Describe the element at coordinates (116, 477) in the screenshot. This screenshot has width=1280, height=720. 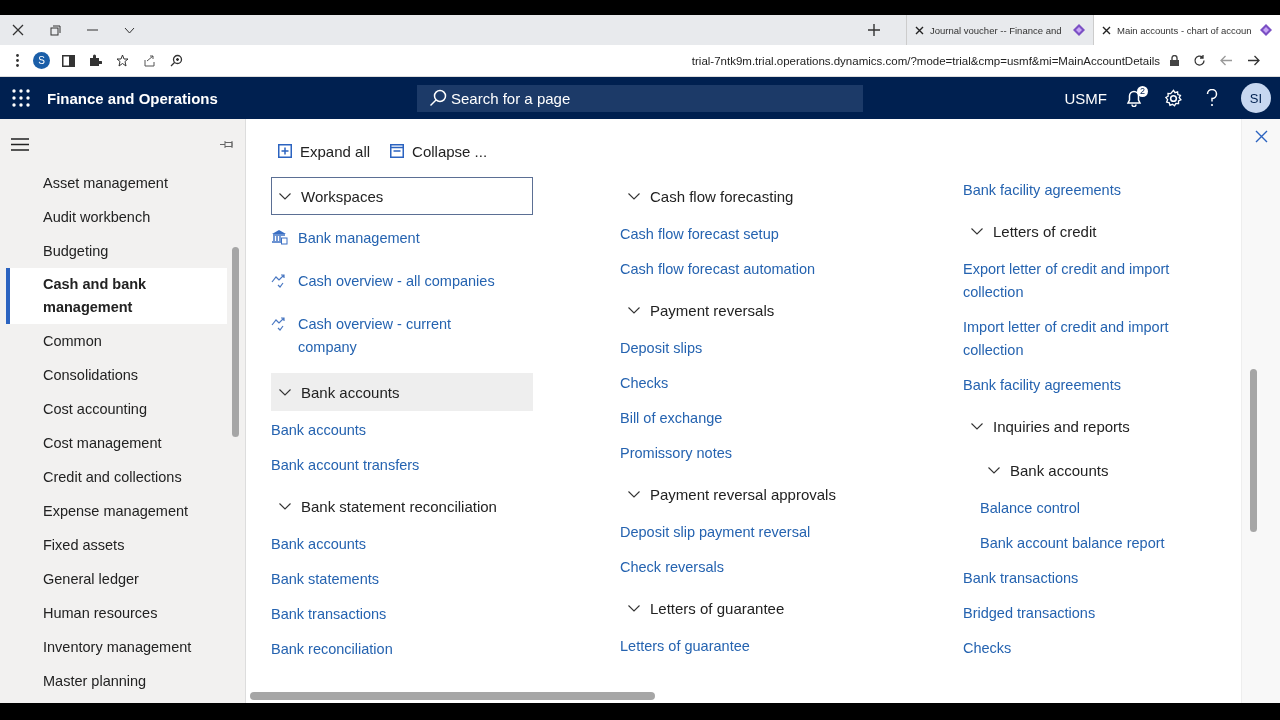
I see `nav-item: Credit and collections` at that location.